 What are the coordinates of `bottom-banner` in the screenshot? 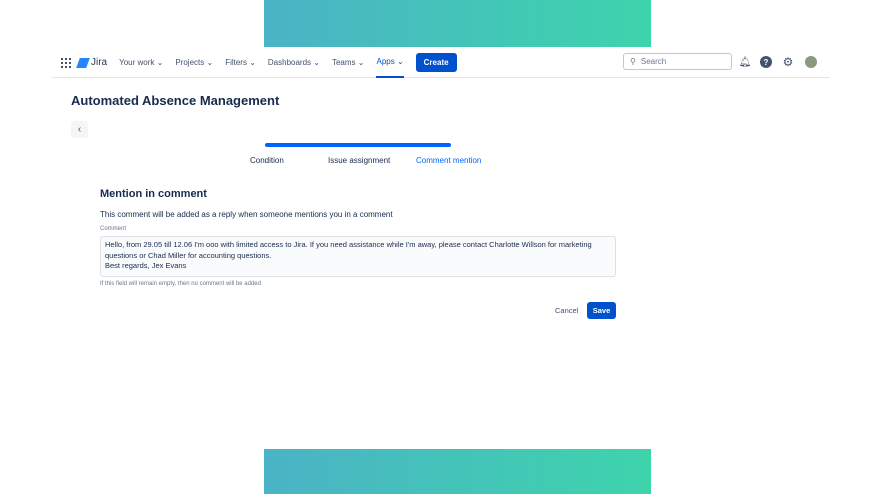 It's located at (457, 471).